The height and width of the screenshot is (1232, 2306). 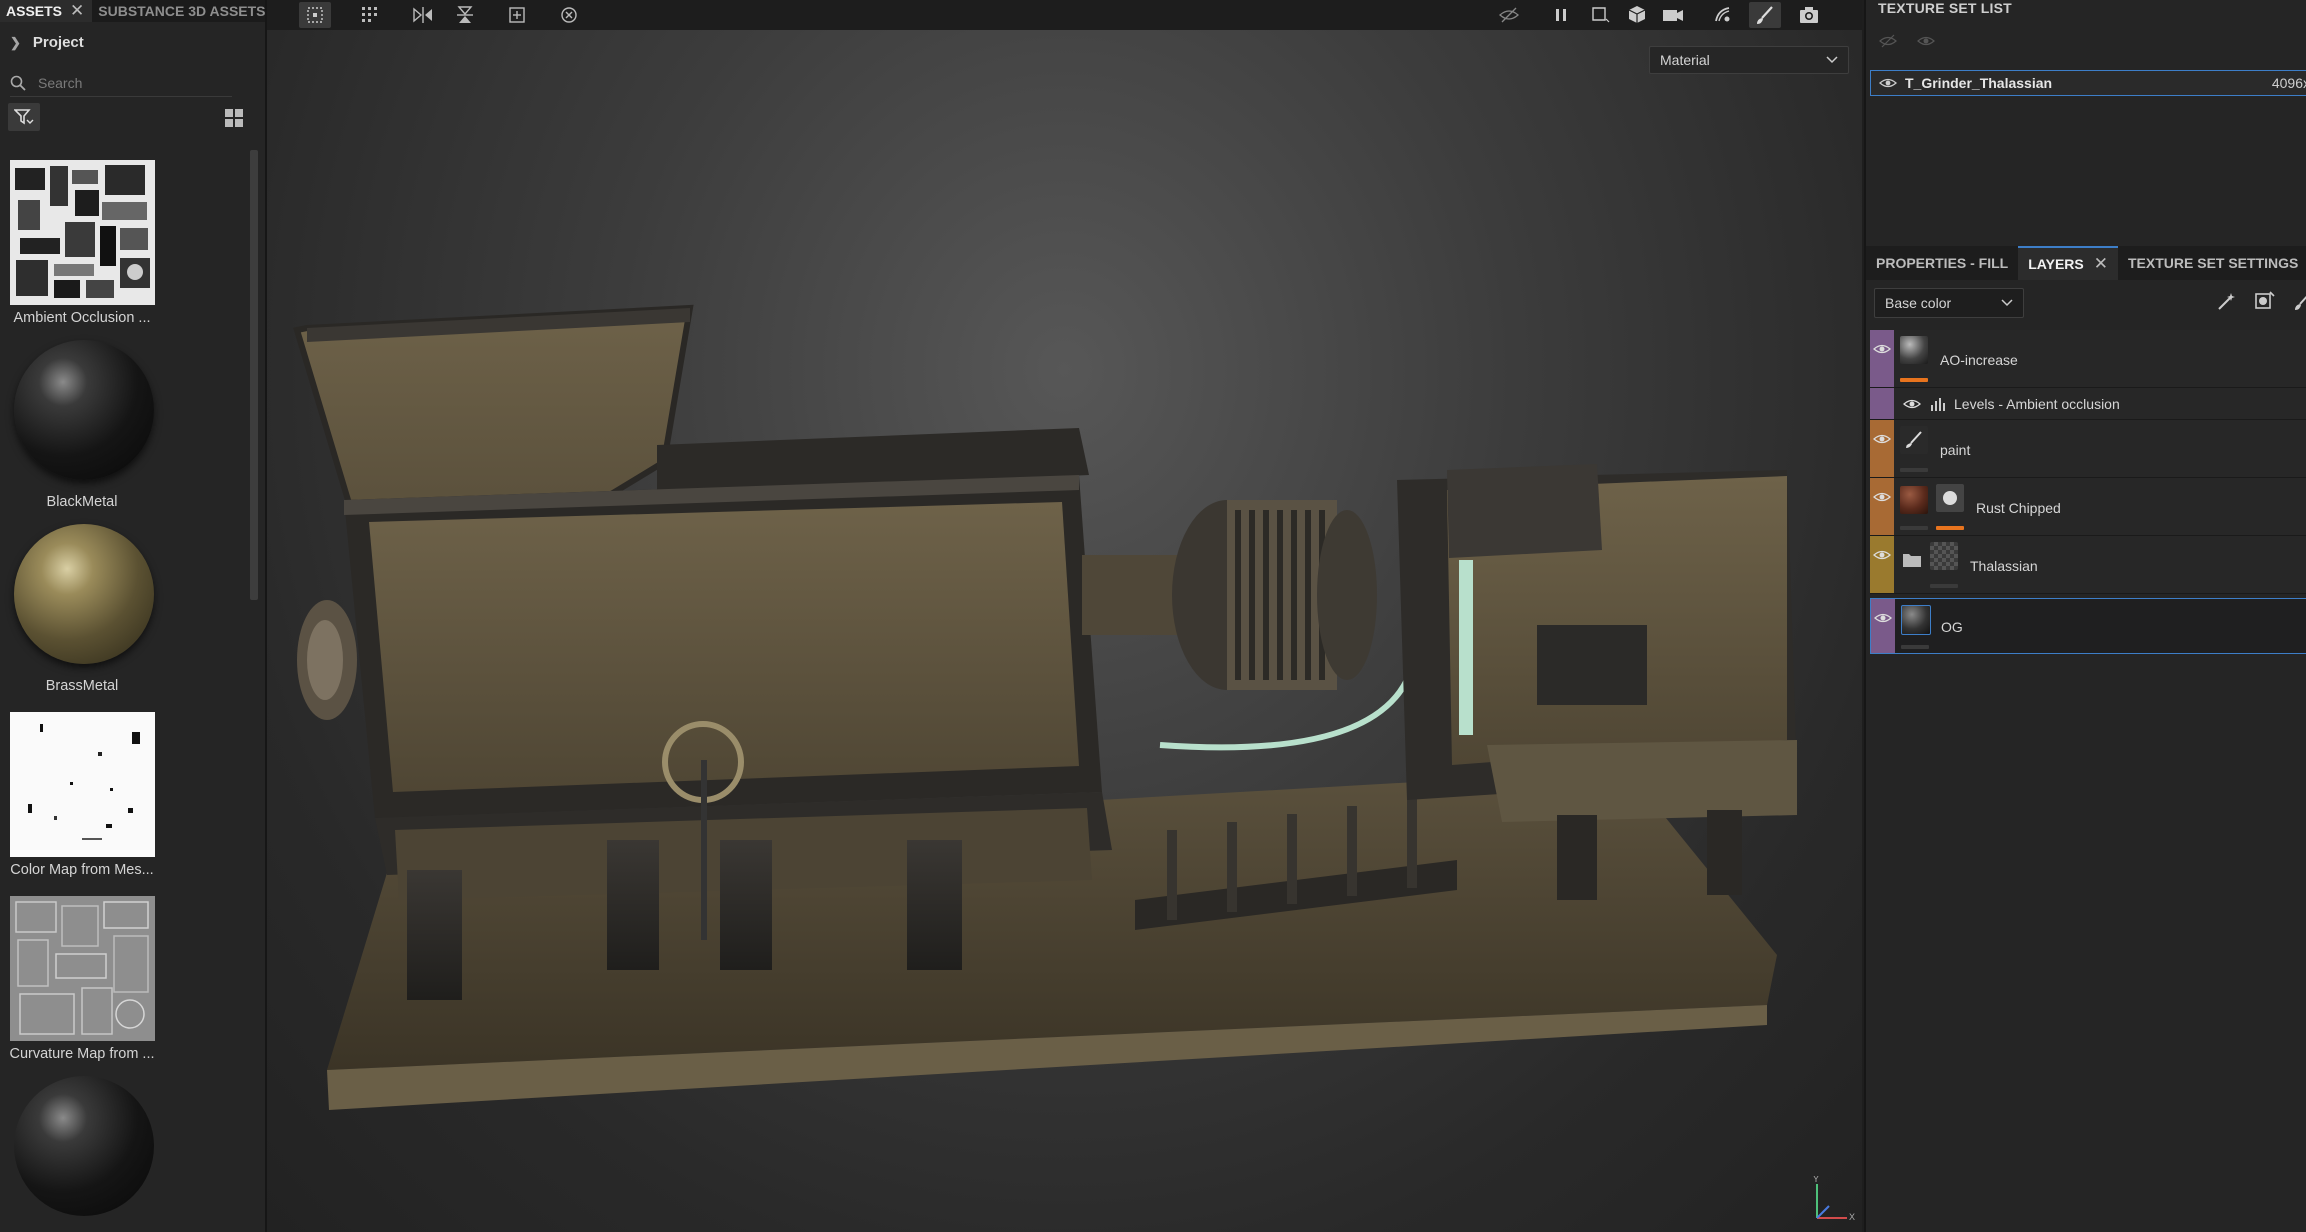 What do you see at coordinates (2007, 303) in the screenshot?
I see `chevron-down-icon` at bounding box center [2007, 303].